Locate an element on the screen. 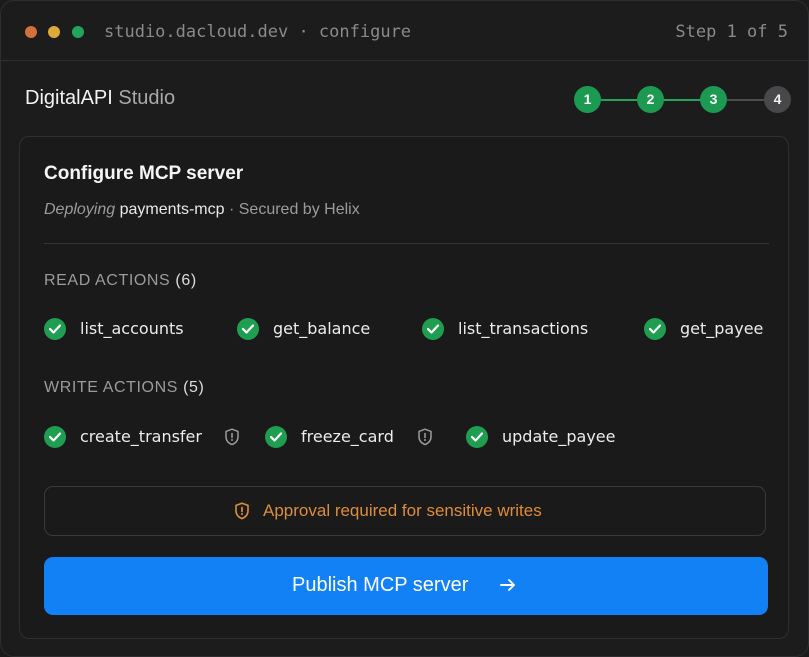 The image size is (809, 657). write-actions-header: WRITE ACTIONS (5) is located at coordinates (124, 388).